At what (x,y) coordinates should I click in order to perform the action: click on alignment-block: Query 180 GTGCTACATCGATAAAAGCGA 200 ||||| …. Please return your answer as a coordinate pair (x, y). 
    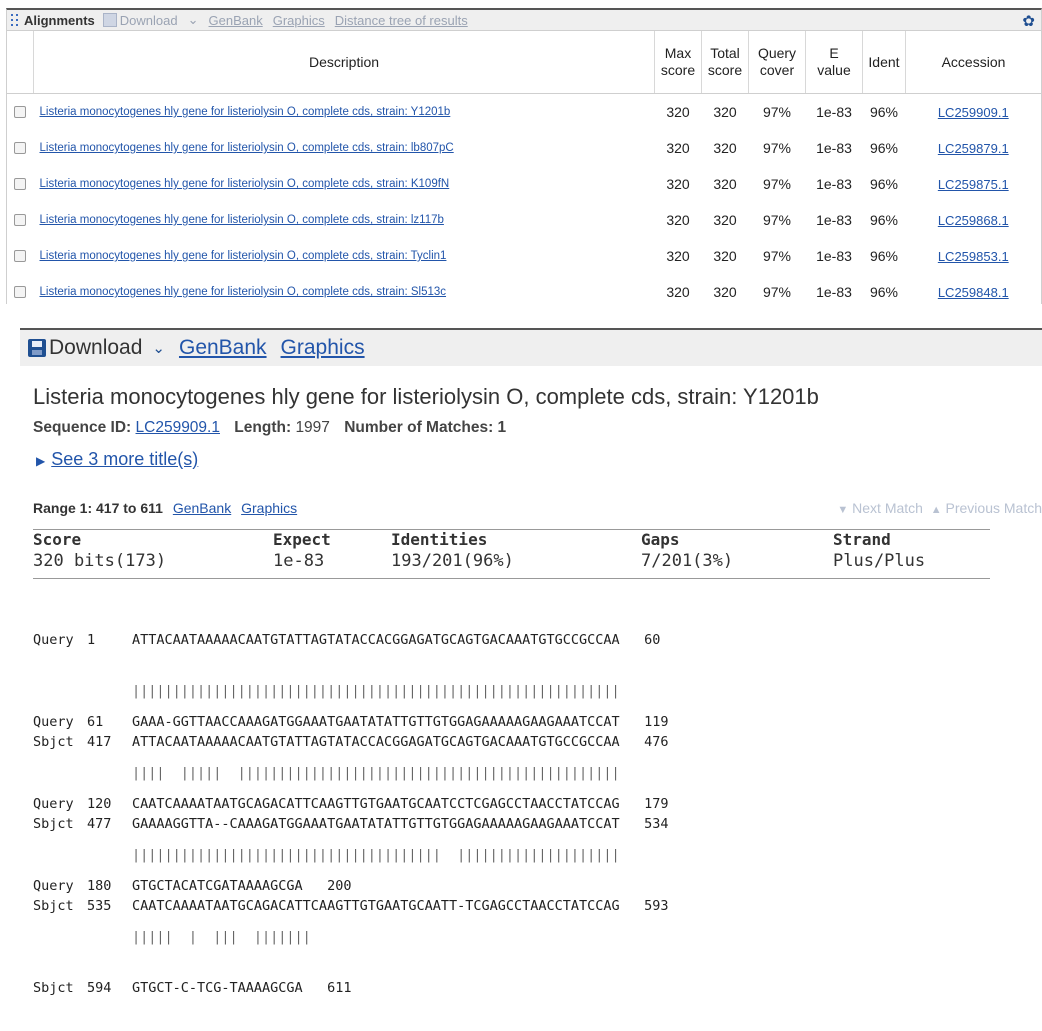
    Looking at the image, I should click on (192, 937).